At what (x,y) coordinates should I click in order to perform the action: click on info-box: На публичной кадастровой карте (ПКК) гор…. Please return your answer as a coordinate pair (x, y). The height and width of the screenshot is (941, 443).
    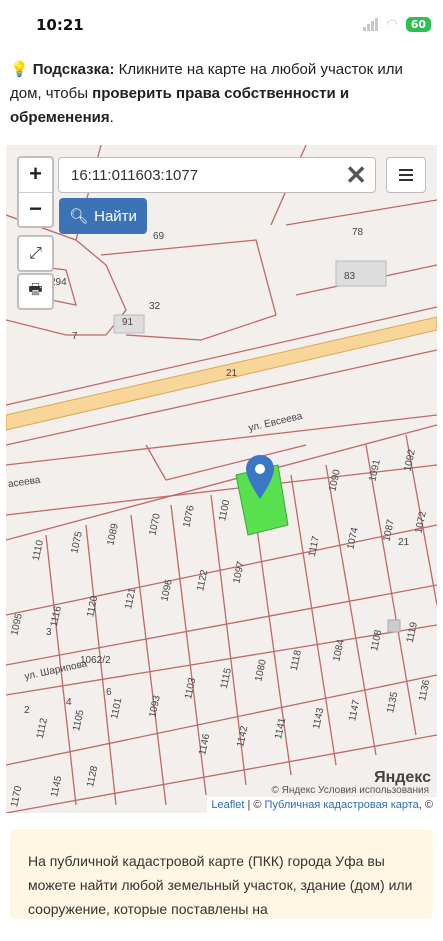
    Looking at the image, I should click on (221, 874).